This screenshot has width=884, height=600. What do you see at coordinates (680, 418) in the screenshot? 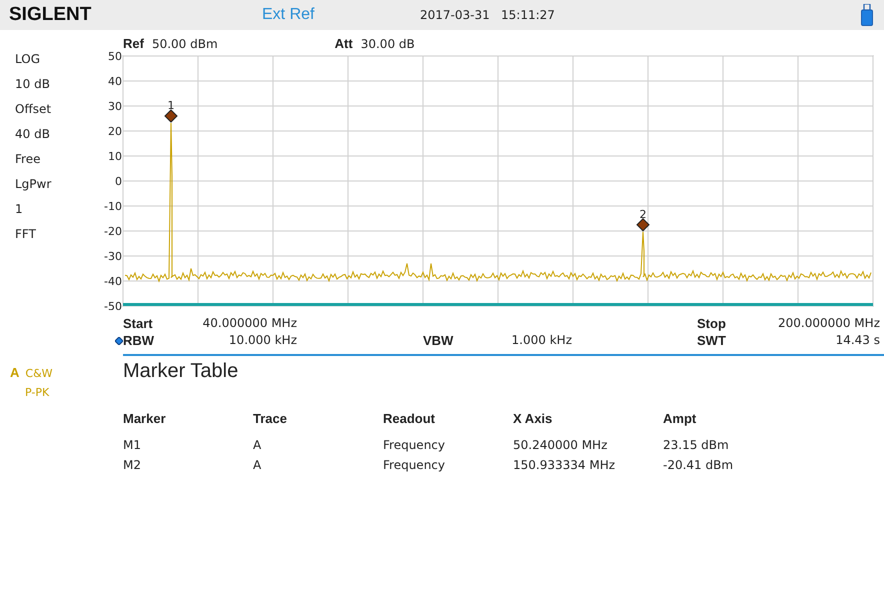
I see `column-header: Ampt` at bounding box center [680, 418].